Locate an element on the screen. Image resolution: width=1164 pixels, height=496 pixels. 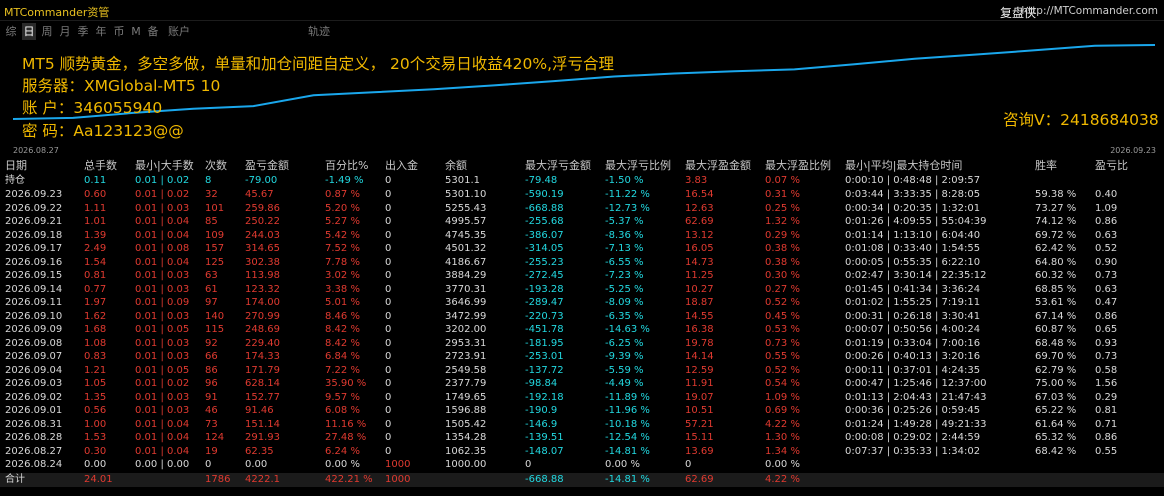
table-cell: 13.12 is located at coordinates (699, 235).